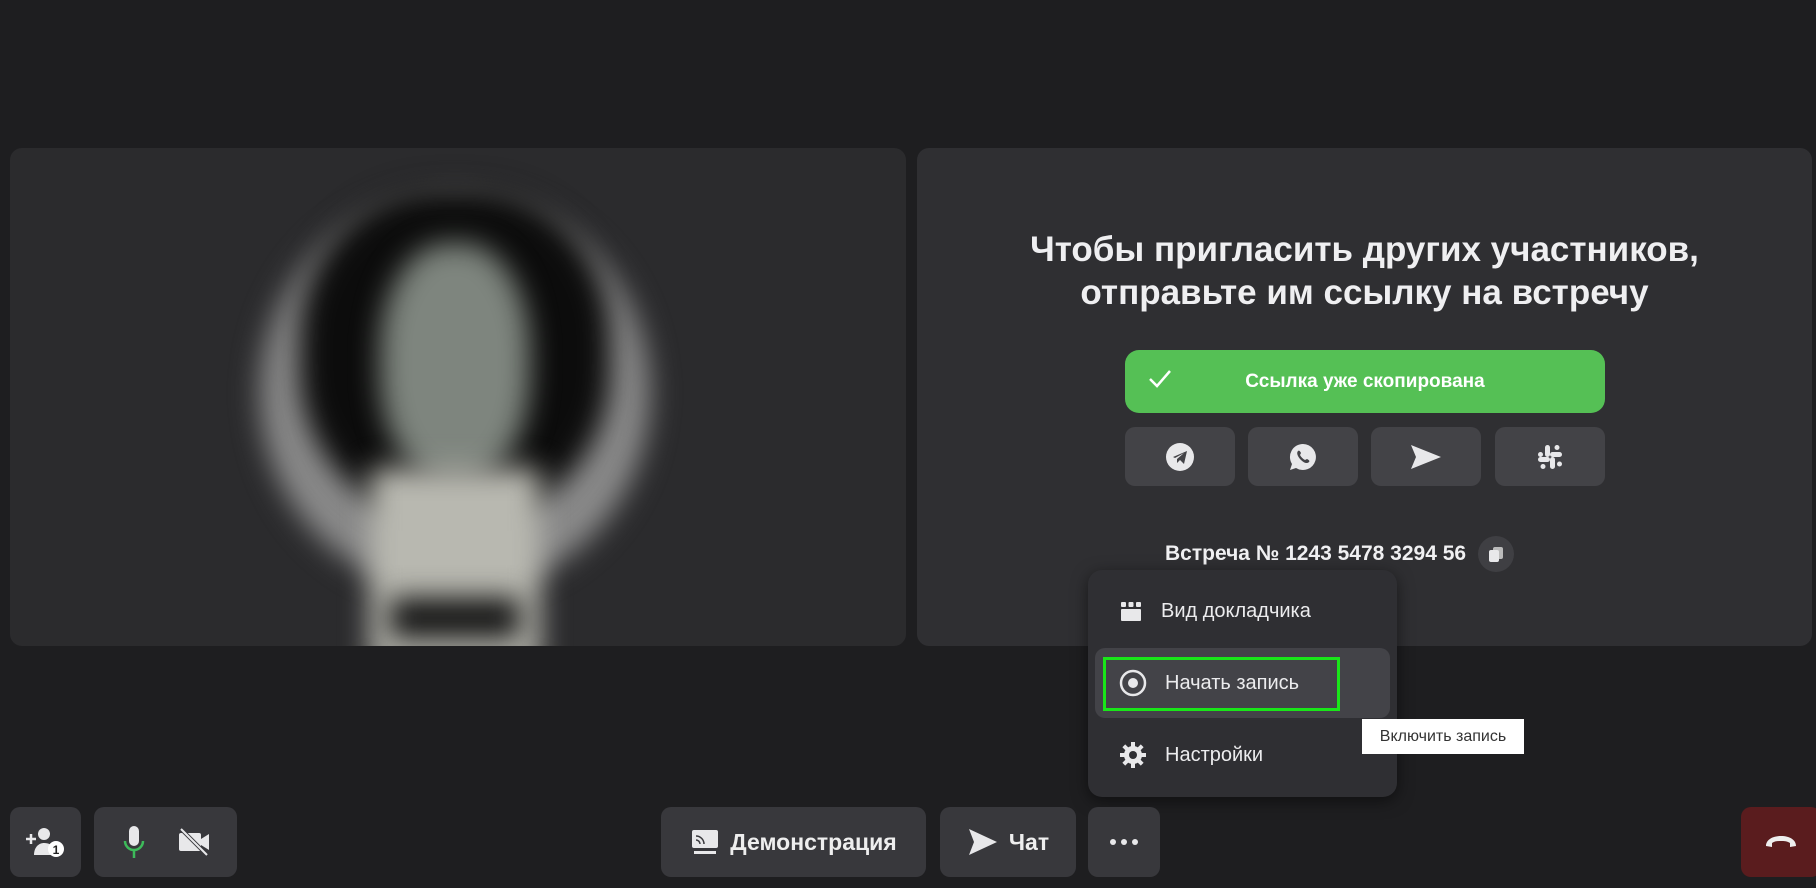 The height and width of the screenshot is (888, 1816). I want to click on share-slack-button, so click(1550, 456).